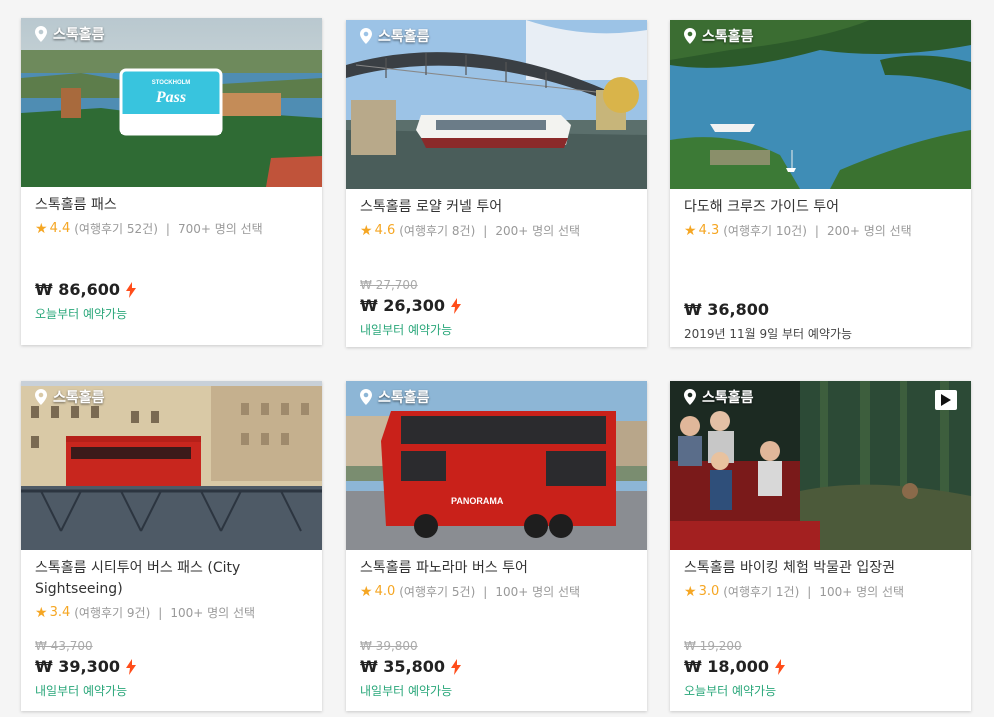  I want to click on price: ₩ 36,800, so click(768, 309).